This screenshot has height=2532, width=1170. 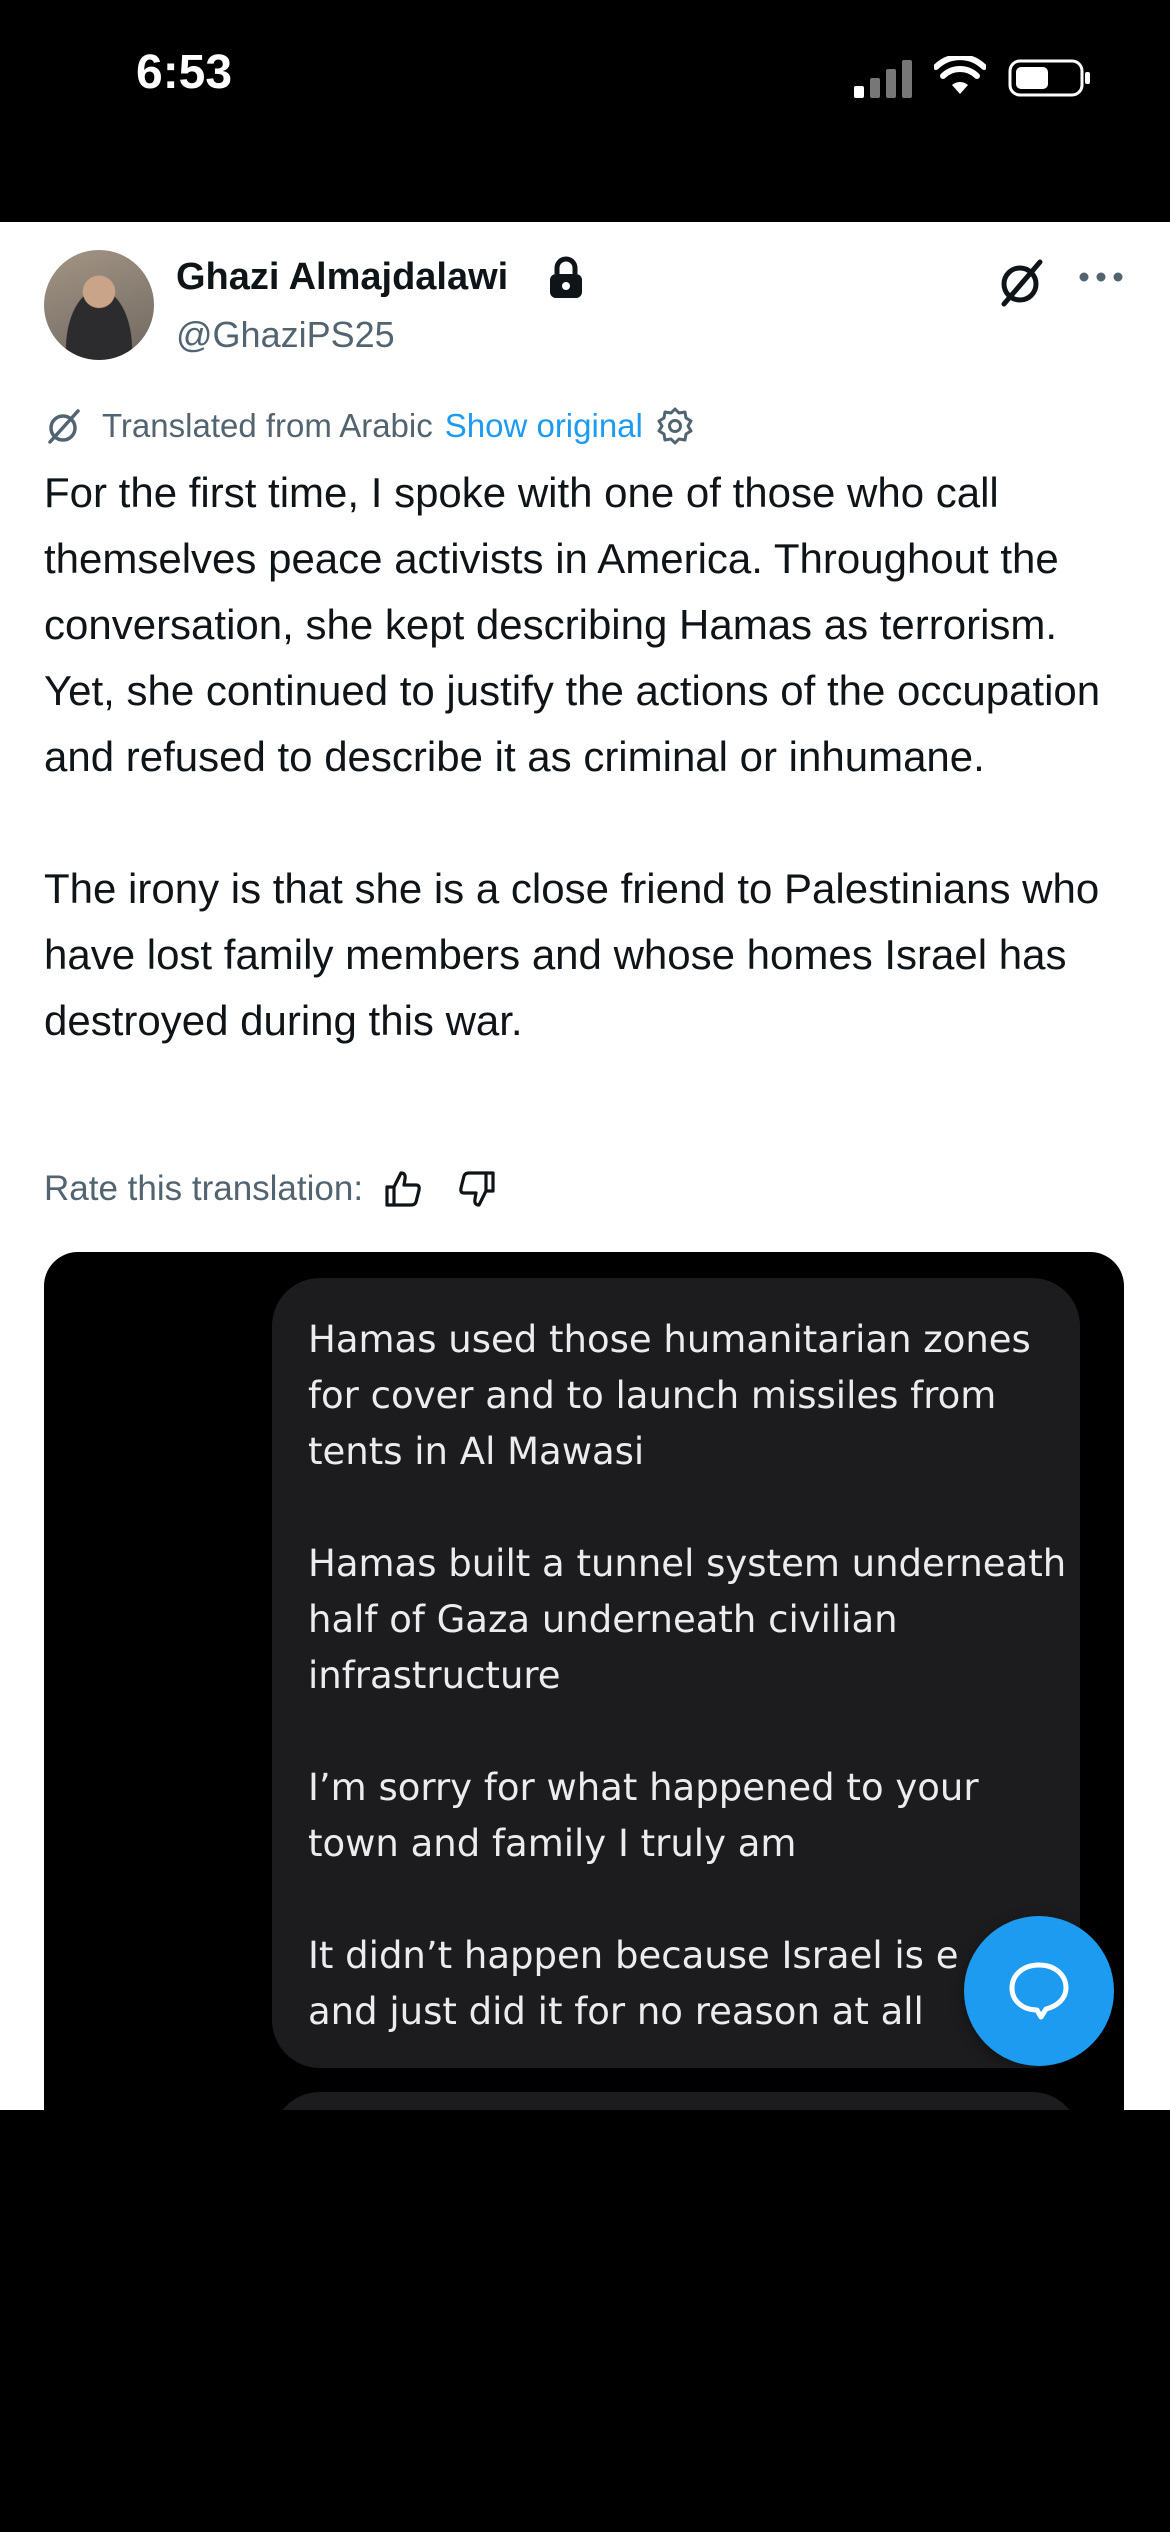 I want to click on author-handle: @GhaziPS25, so click(x=285, y=335).